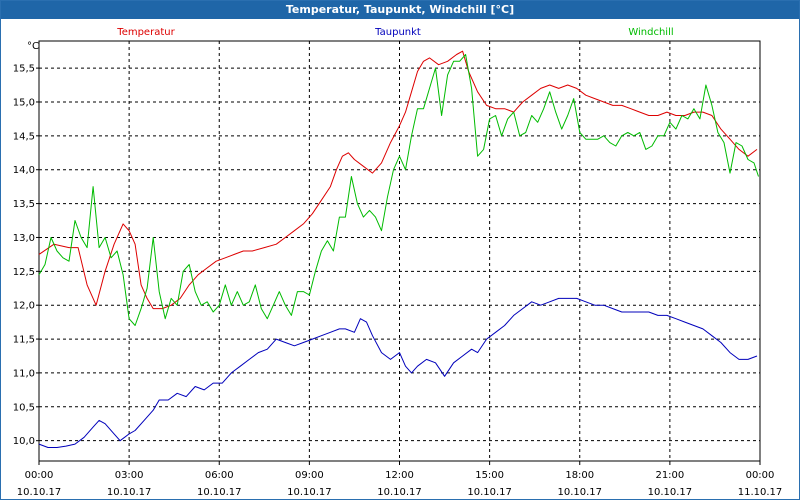  Describe the element at coordinates (33, 46) in the screenshot. I see `y-axis-label: °C` at that location.